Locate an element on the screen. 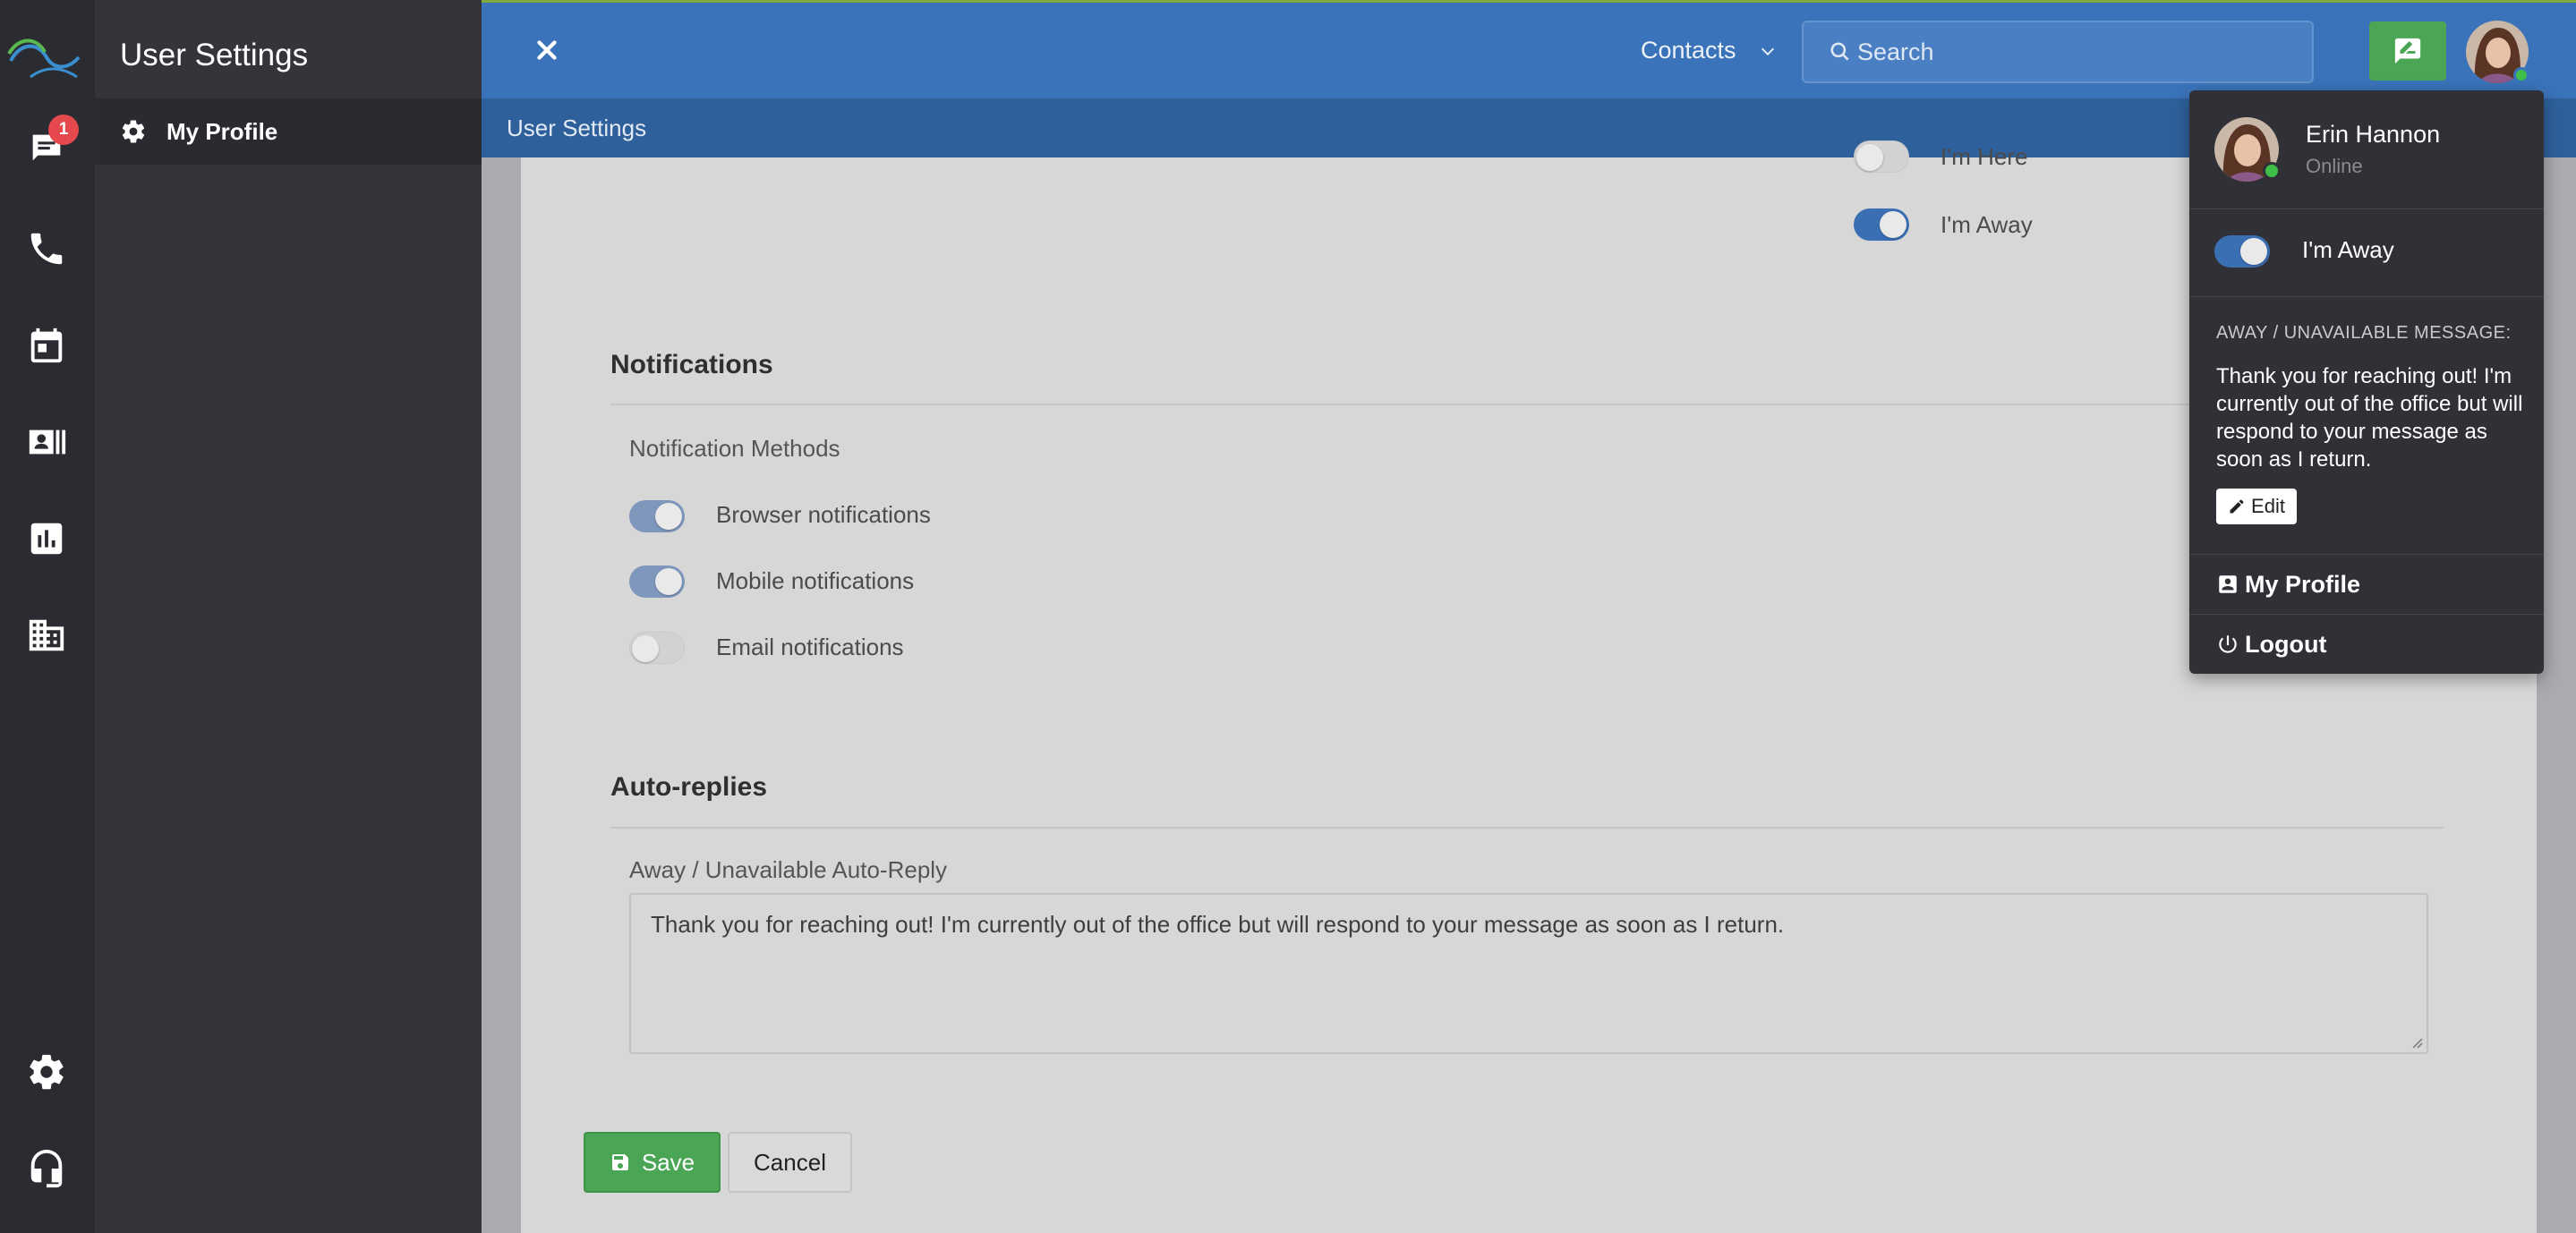 This screenshot has height=1233, width=2576. new-message-button is located at coordinates (2407, 51).